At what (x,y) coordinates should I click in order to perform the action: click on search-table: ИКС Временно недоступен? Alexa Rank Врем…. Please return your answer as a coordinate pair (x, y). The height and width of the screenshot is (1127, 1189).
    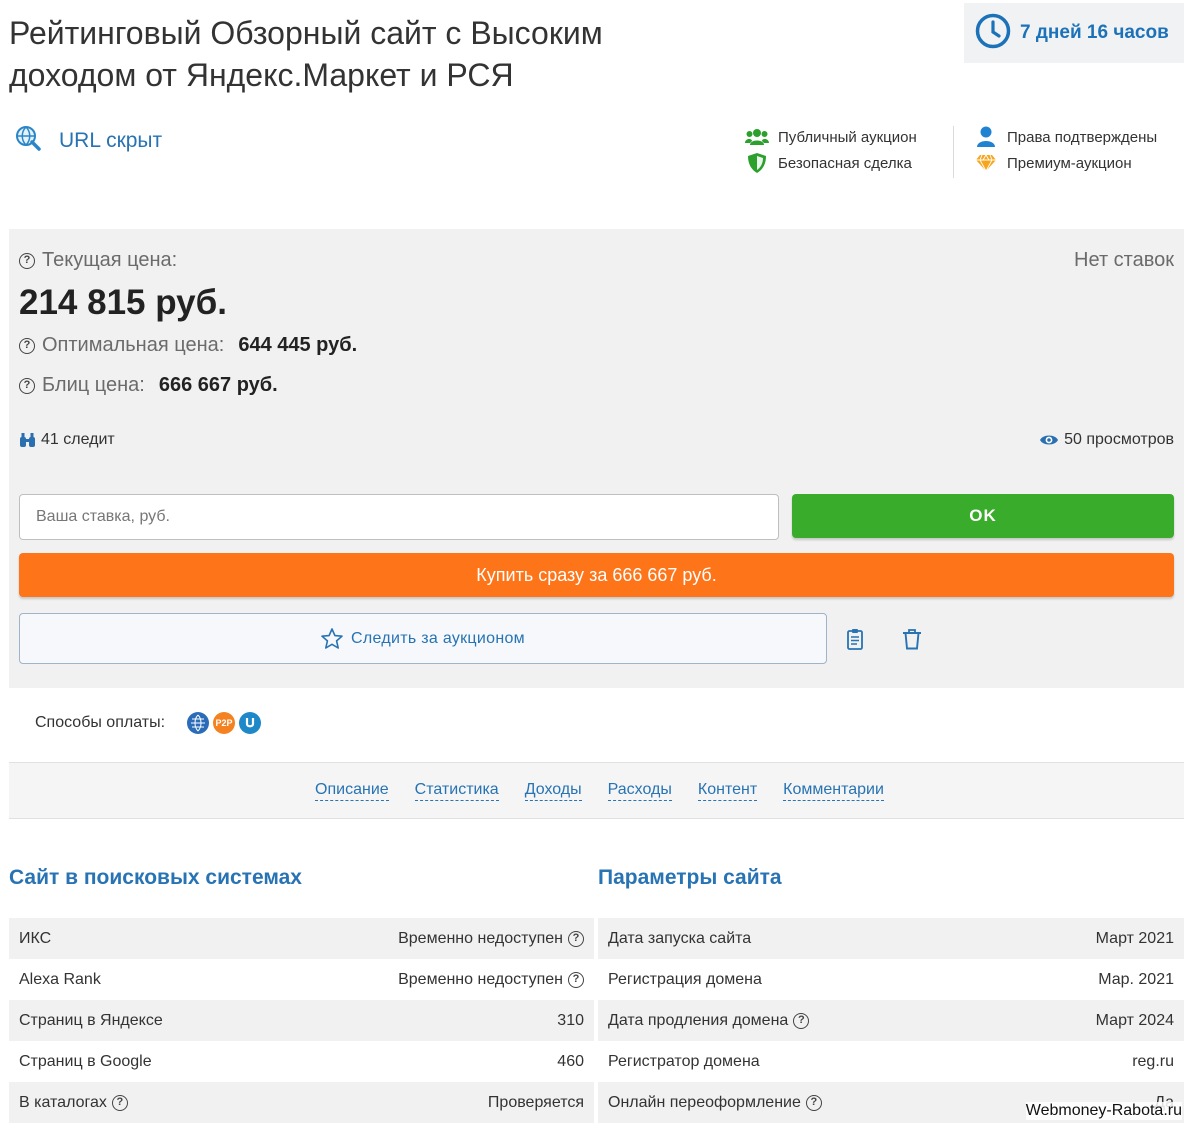
    Looking at the image, I should click on (301, 1020).